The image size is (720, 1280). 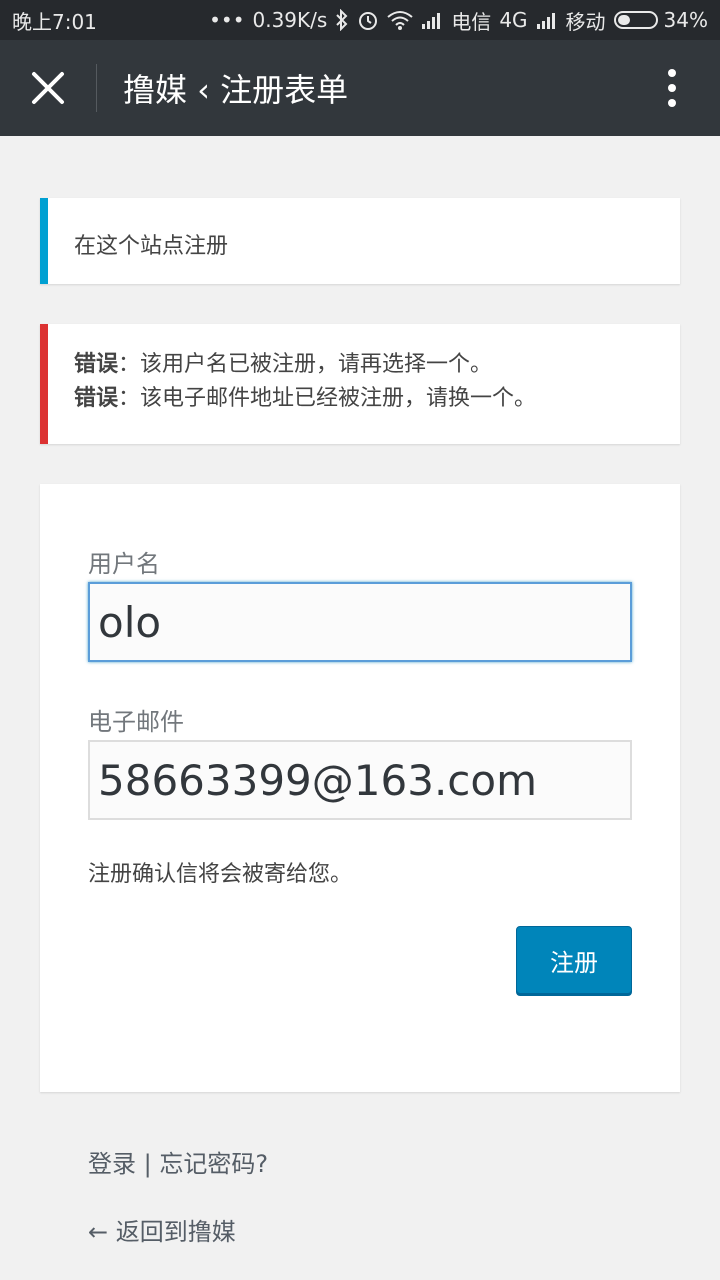 What do you see at coordinates (96, 88) in the screenshot?
I see `app-bar-divider` at bounding box center [96, 88].